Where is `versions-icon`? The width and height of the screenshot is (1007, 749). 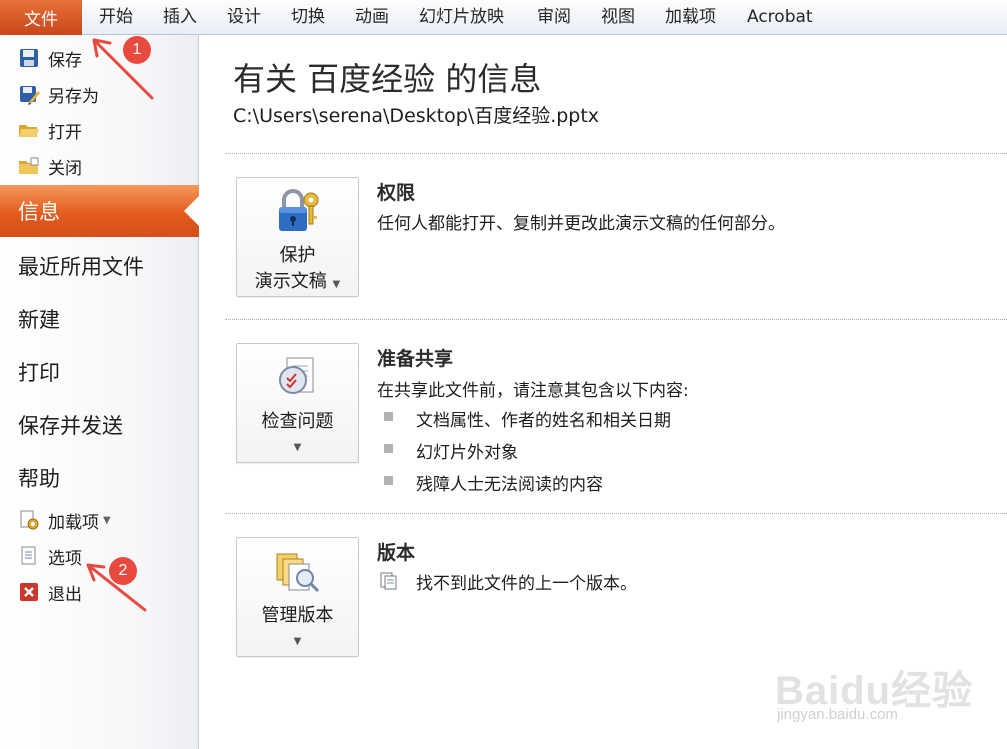
versions-icon is located at coordinates (298, 571).